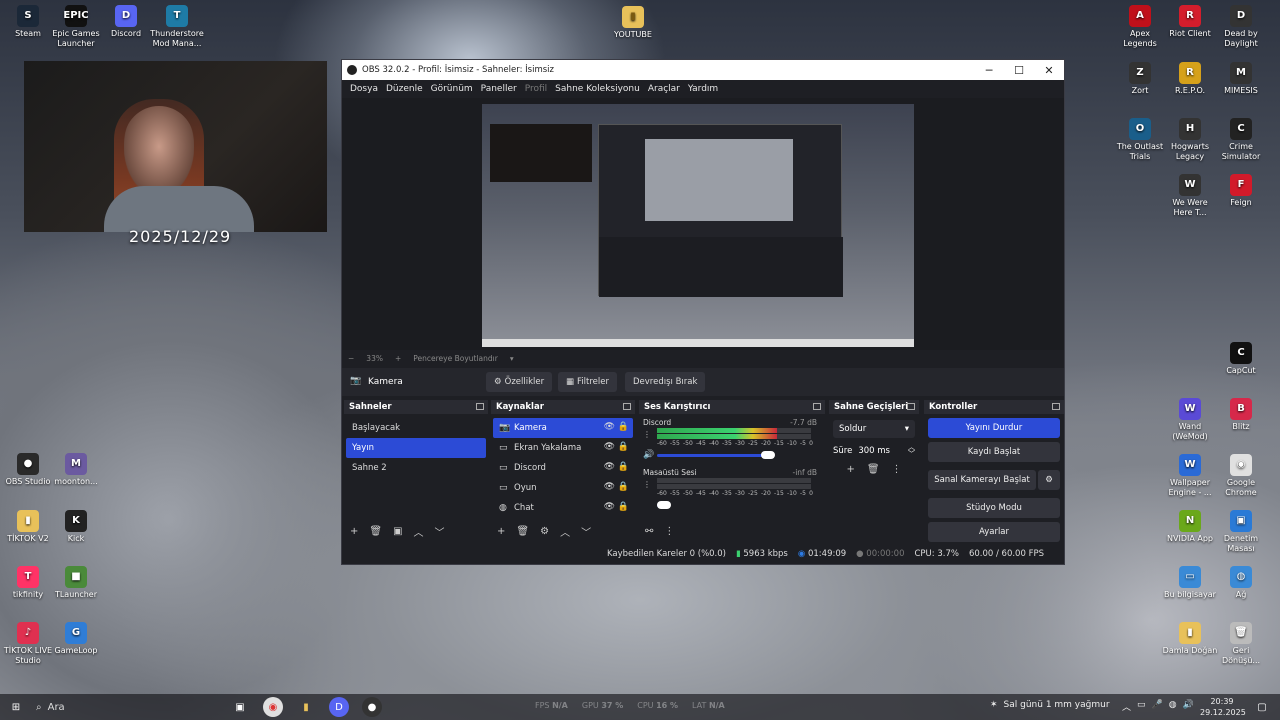 The height and width of the screenshot is (720, 1280). What do you see at coordinates (880, 451) in the screenshot?
I see `duration-input: 300 ms` at bounding box center [880, 451].